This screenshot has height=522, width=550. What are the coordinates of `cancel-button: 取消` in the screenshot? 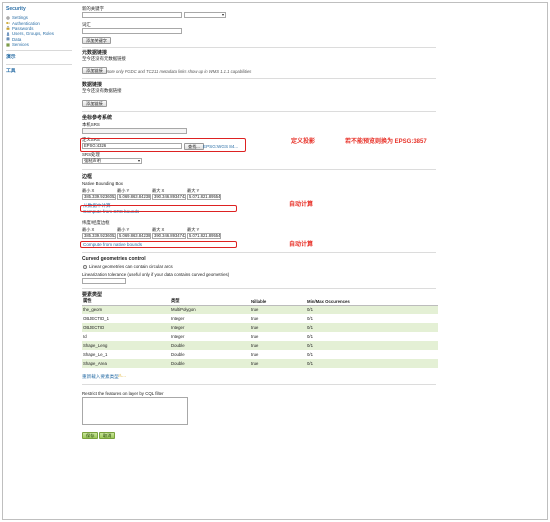 It's located at (107, 435).